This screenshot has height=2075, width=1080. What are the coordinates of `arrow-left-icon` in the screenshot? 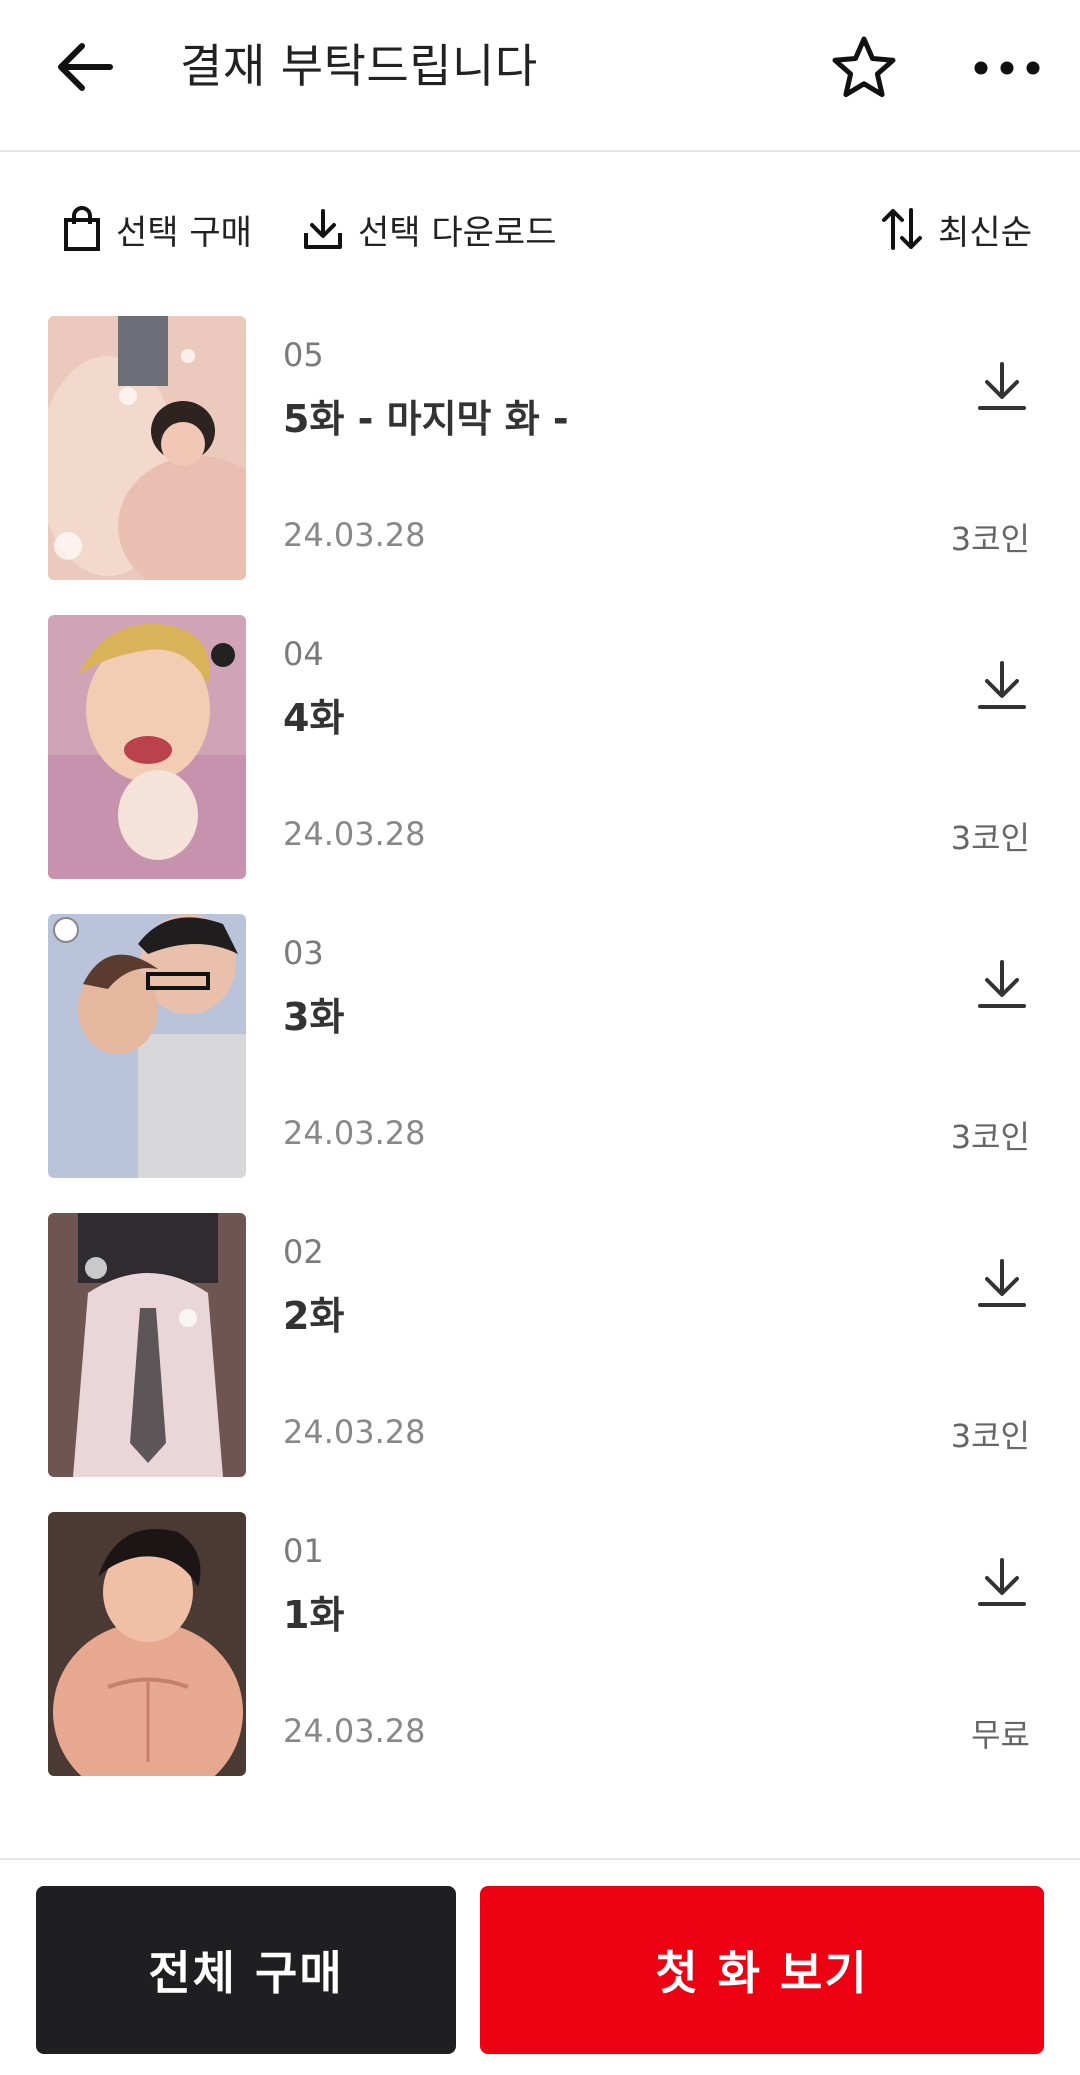 It's located at (85, 67).